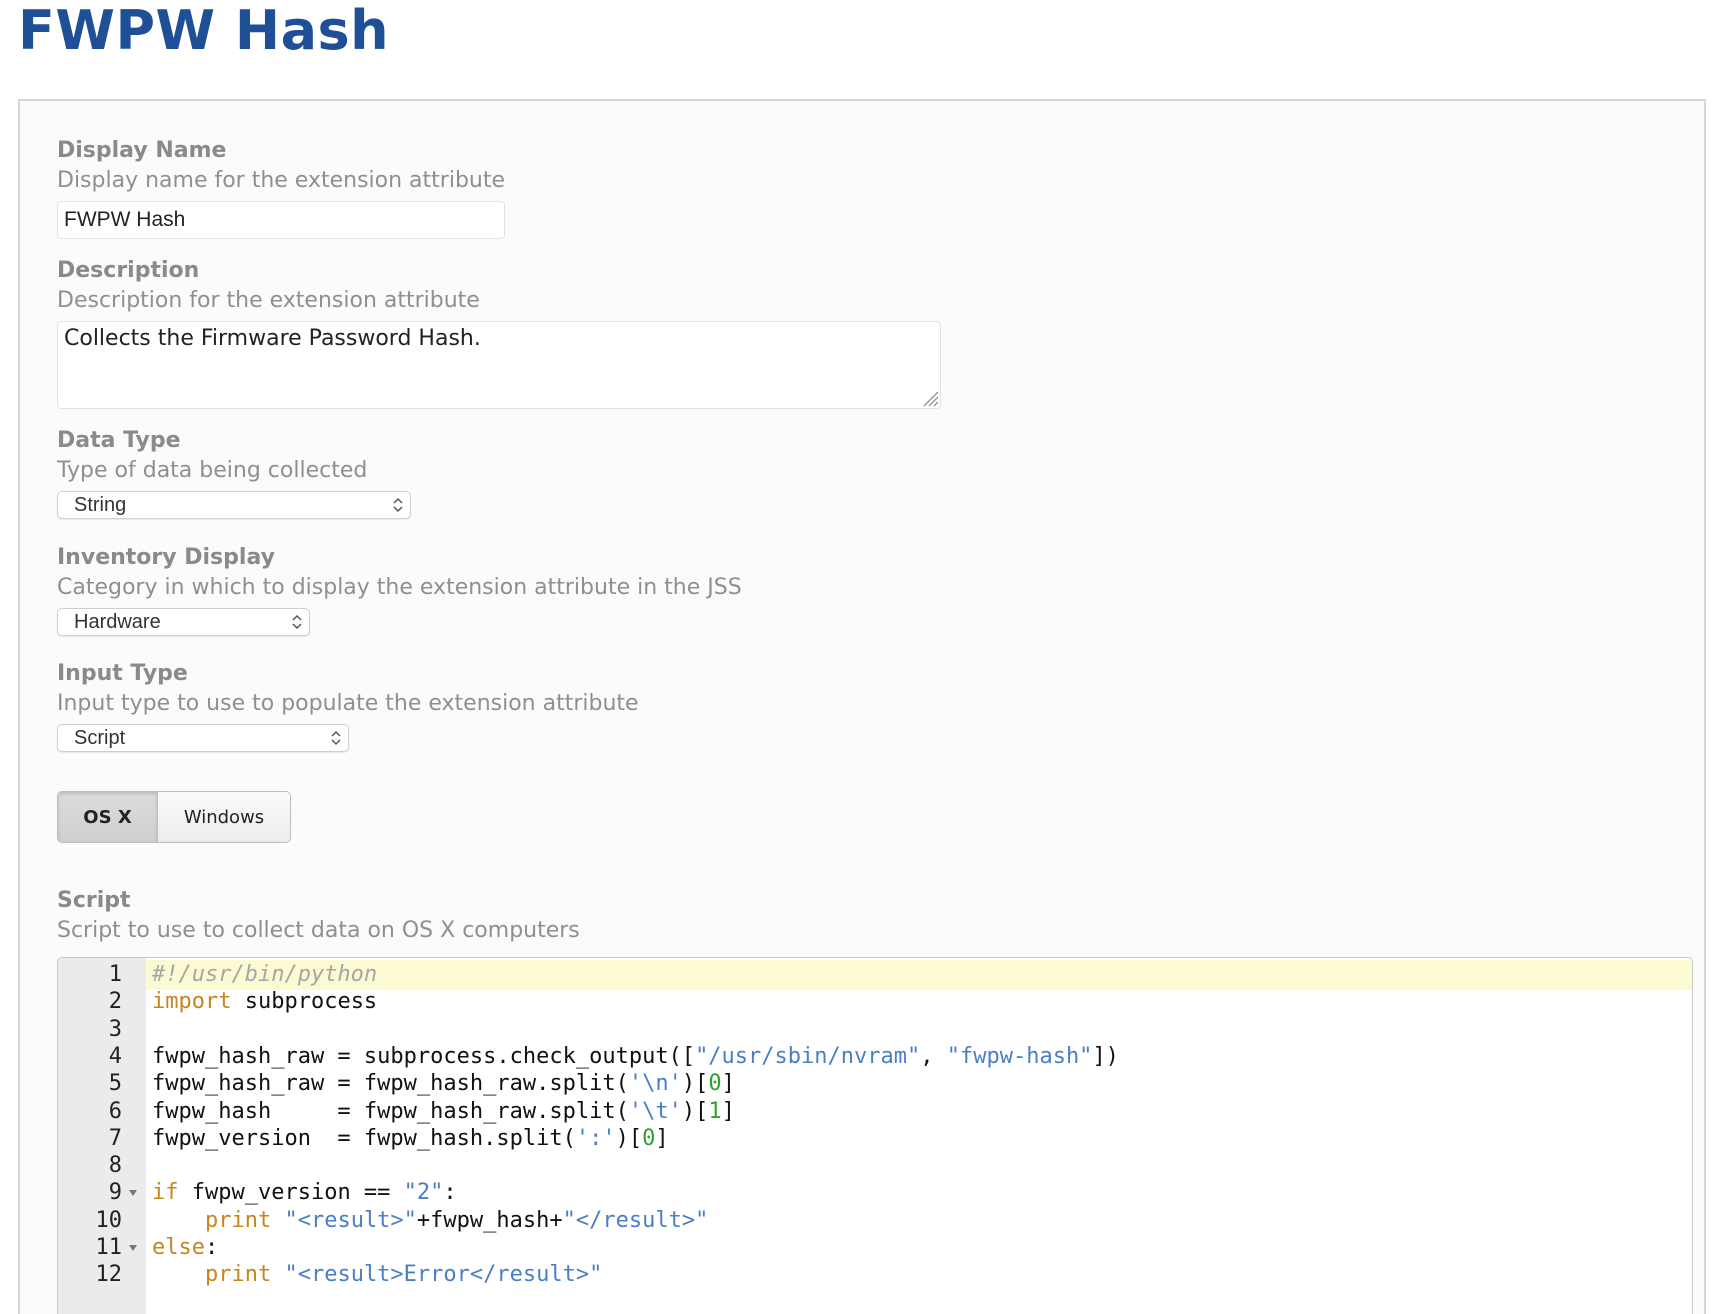  I want to click on input-type-label: Input Type, so click(122, 673).